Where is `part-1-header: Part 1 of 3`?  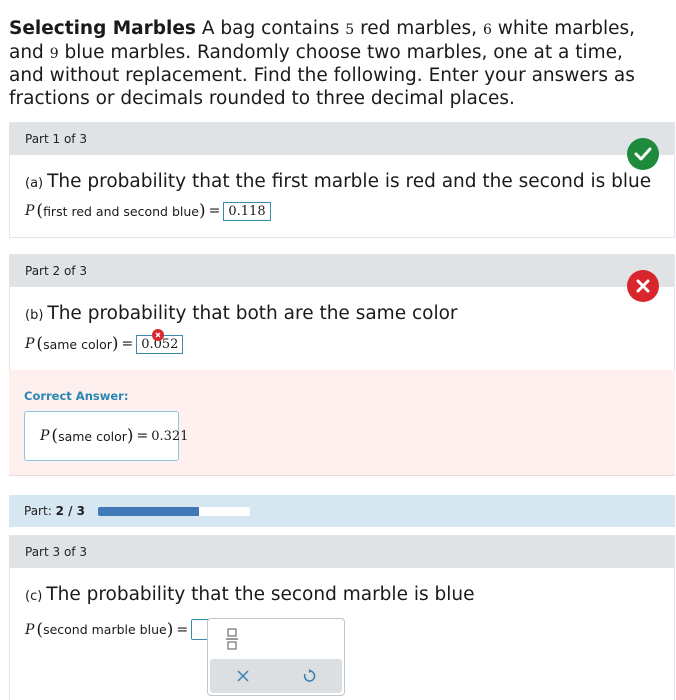 part-1-header: Part 1 of 3 is located at coordinates (342, 139).